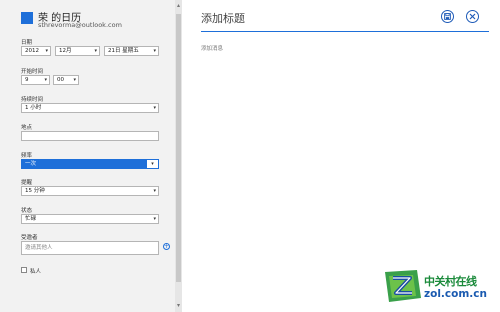 The width and height of the screenshot is (500, 312). Describe the element at coordinates (345, 31) in the screenshot. I see `title-underline` at that location.